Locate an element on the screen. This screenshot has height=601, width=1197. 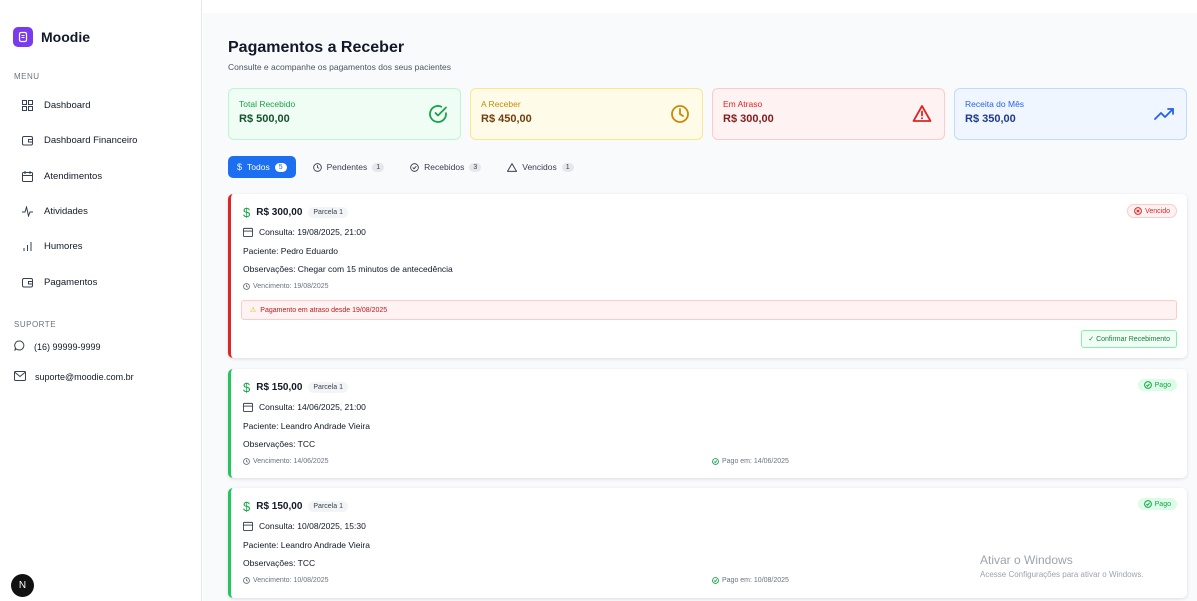
message-circle-icon is located at coordinates (19, 346).